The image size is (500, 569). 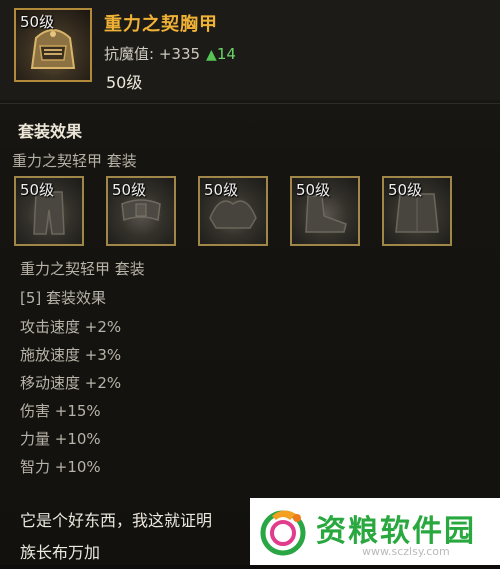 What do you see at coordinates (74, 161) in the screenshot?
I see `set-name: 重力之契轻甲 套装` at bounding box center [74, 161].